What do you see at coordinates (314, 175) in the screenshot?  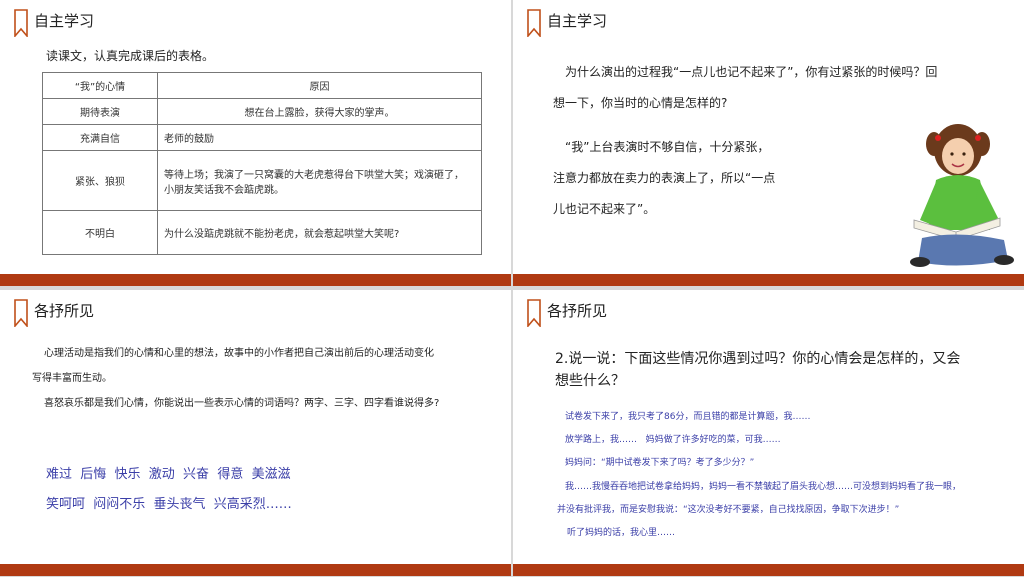 I see `reason-line: 等待上场；我演了一只窝囊的大老虎惹得台下哄堂大笑；戏演砸了，` at bounding box center [314, 175].